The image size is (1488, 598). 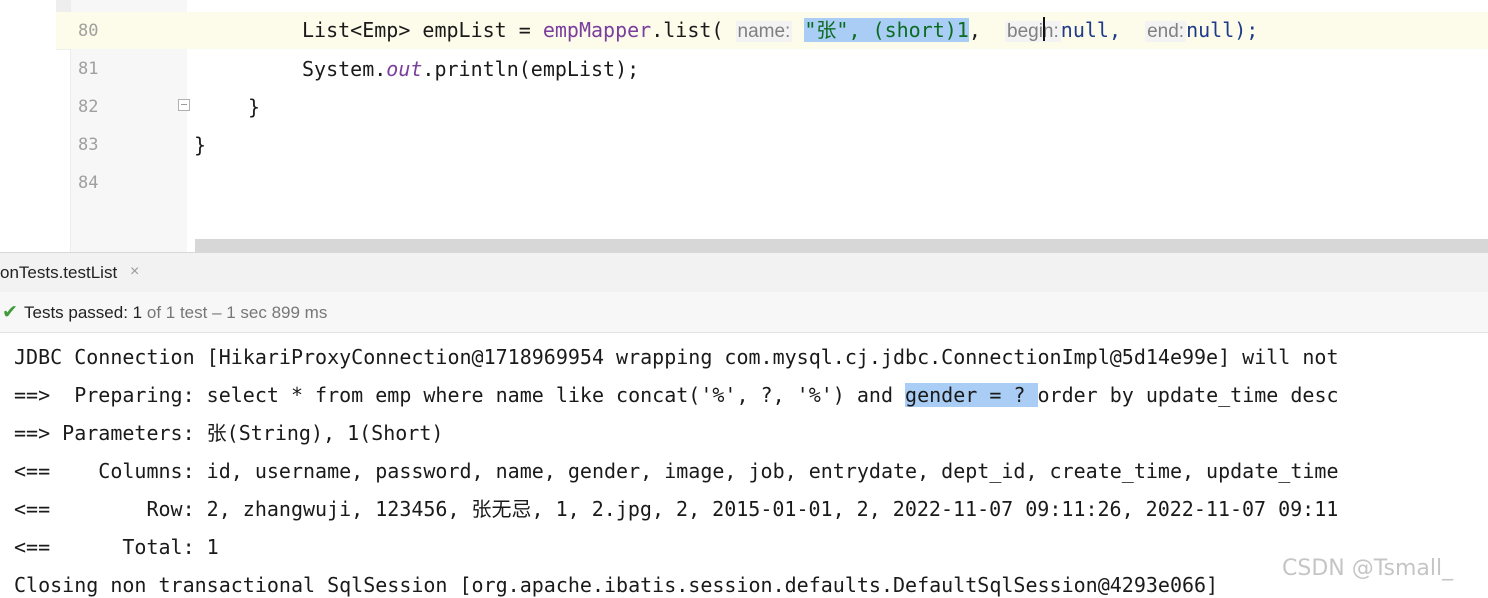 I want to click on code-null: null);, so click(x=1222, y=30).